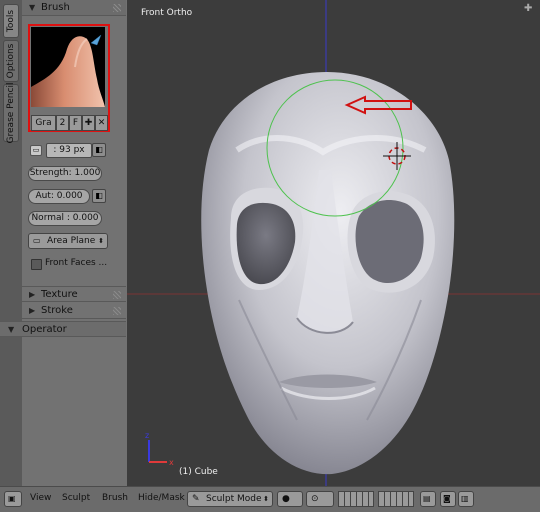 The height and width of the screenshot is (512, 540). I want to click on brush-fake-user-button: F, so click(75, 123).